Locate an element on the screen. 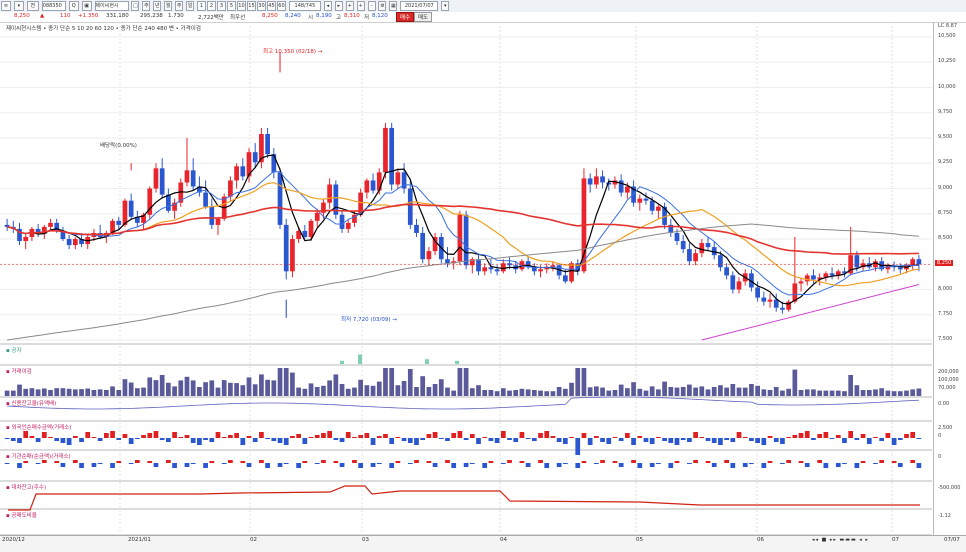 The image size is (966, 552). tool-icon-1: □ is located at coordinates (135, 6).